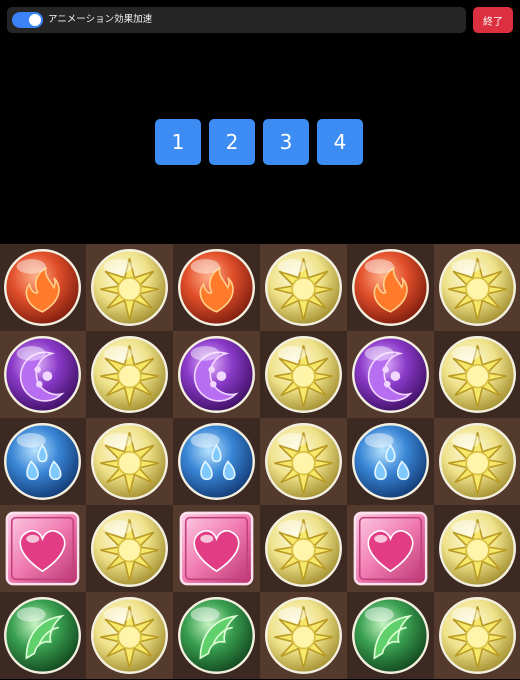 Image resolution: width=520 pixels, height=680 pixels. I want to click on combo-button-2: 2, so click(232, 142).